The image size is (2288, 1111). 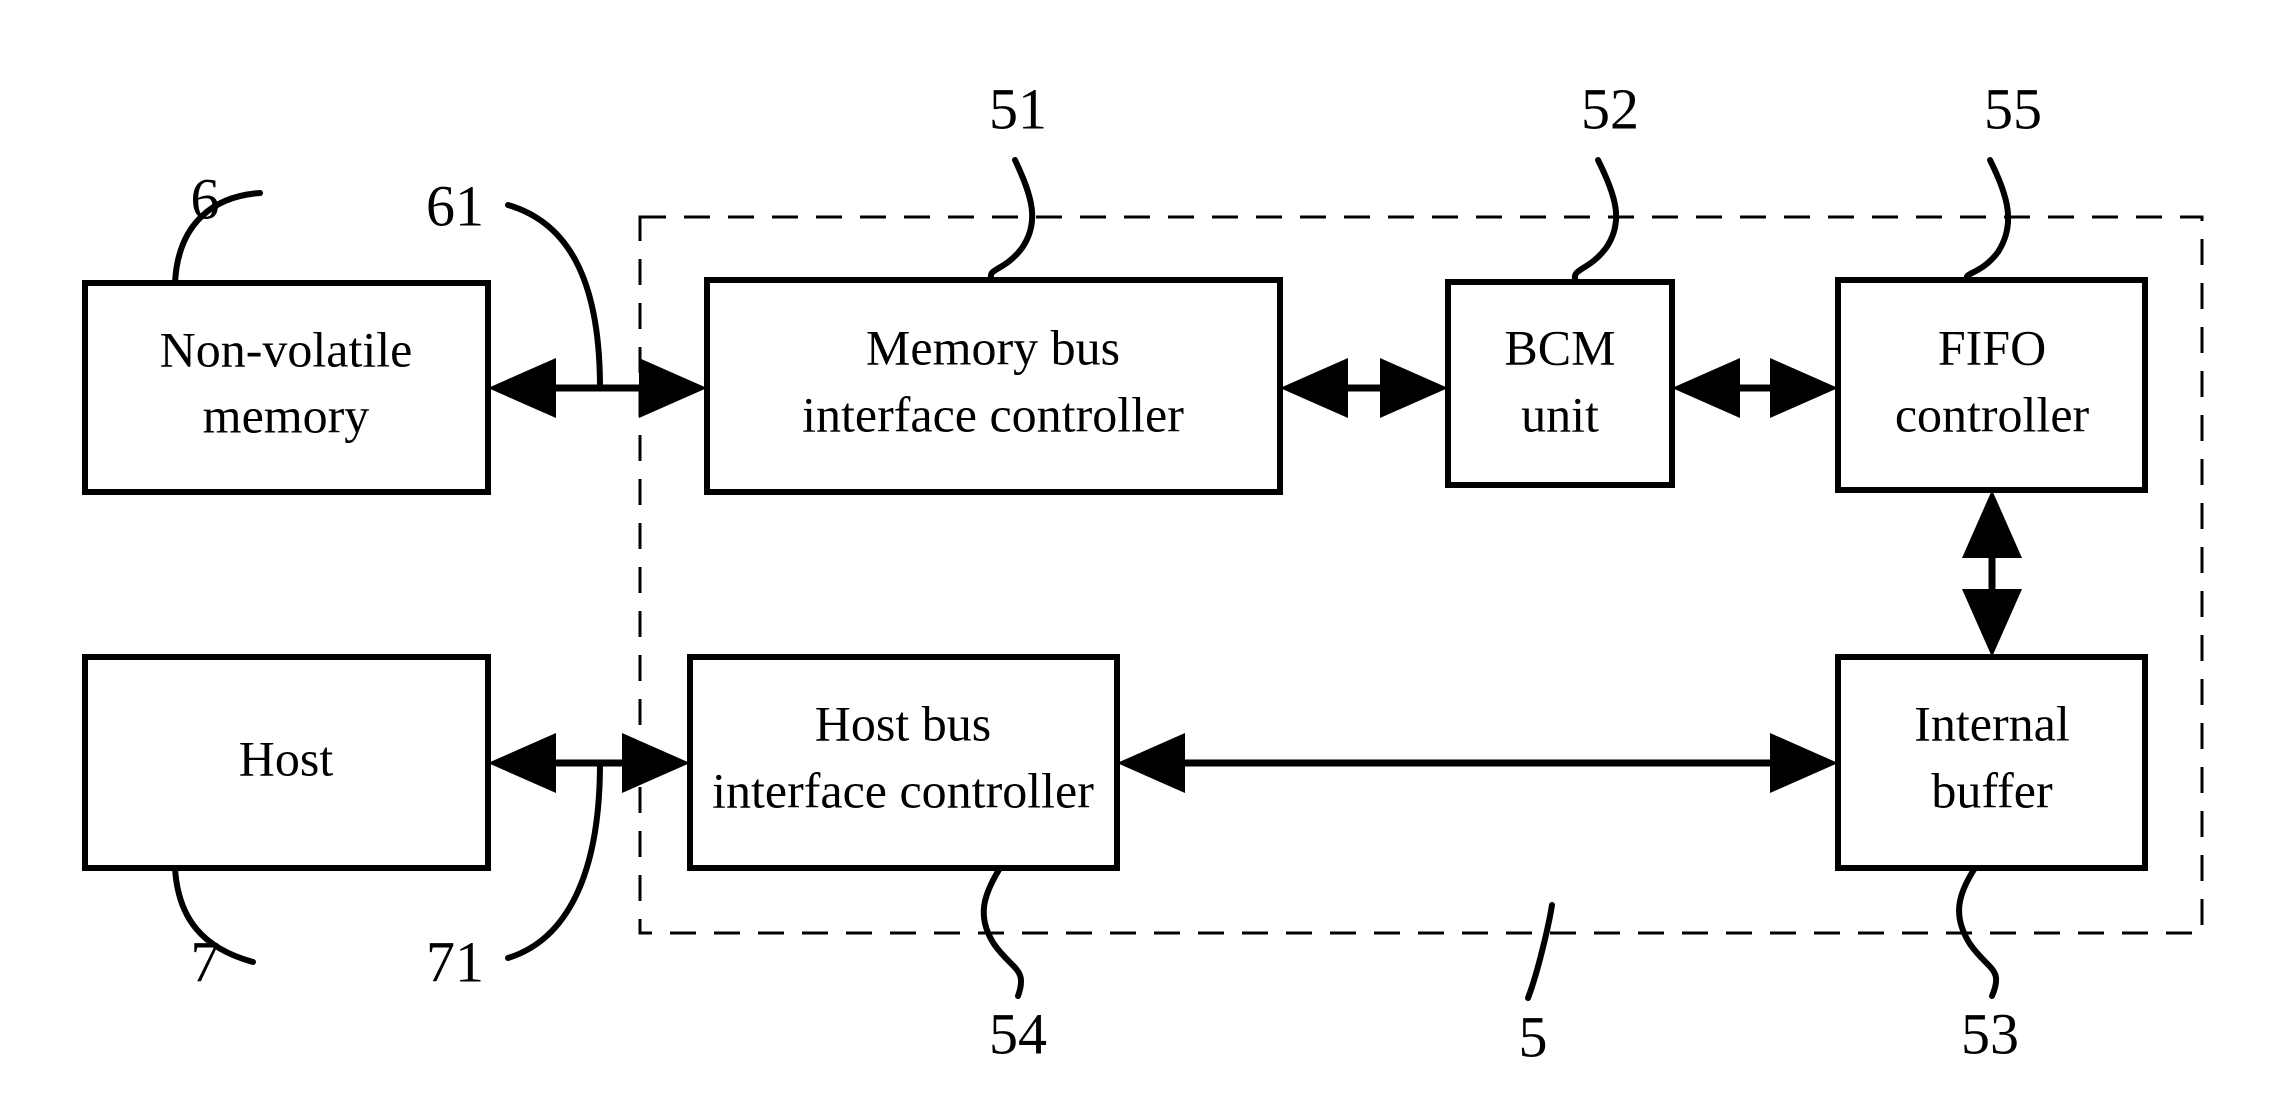 I want to click on reference-numeral-51: 51, so click(x=1018, y=108).